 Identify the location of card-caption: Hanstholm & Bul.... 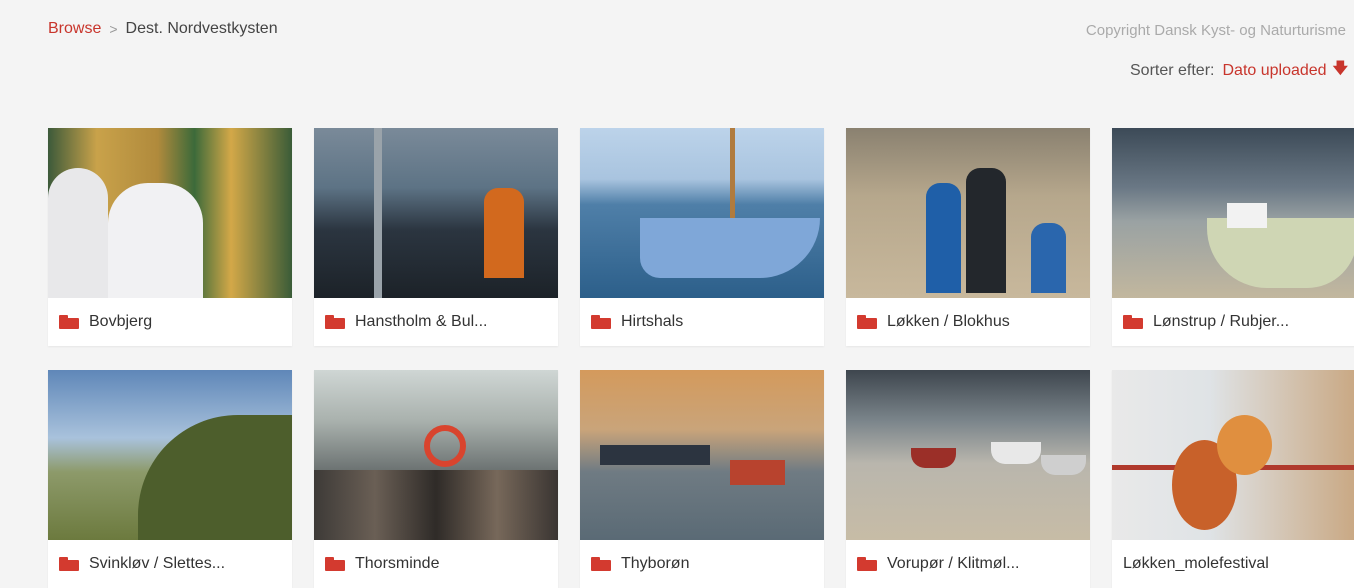
(436, 322).